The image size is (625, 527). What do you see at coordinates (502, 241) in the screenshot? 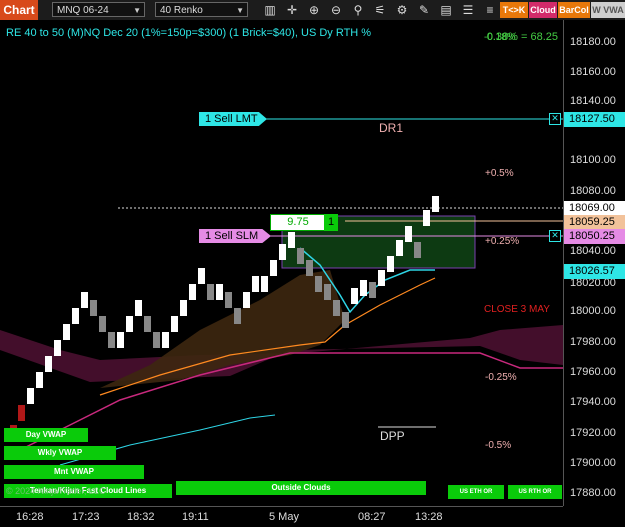
I see `pct-plus025: +0.25%` at bounding box center [502, 241].